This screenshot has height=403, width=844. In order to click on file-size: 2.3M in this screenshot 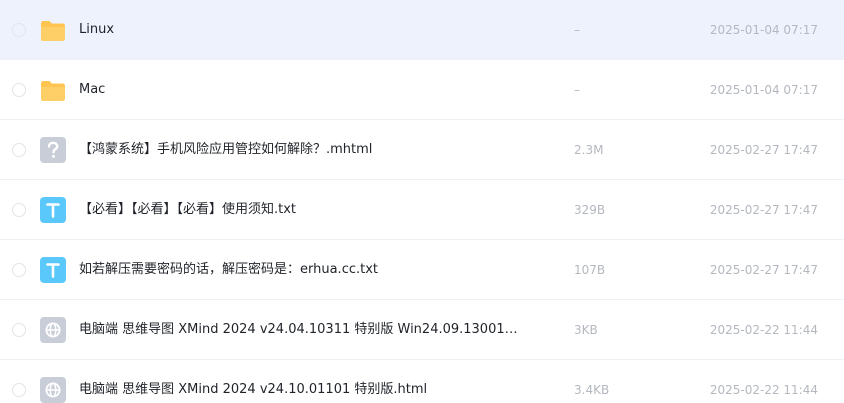, I will do `click(589, 150)`.